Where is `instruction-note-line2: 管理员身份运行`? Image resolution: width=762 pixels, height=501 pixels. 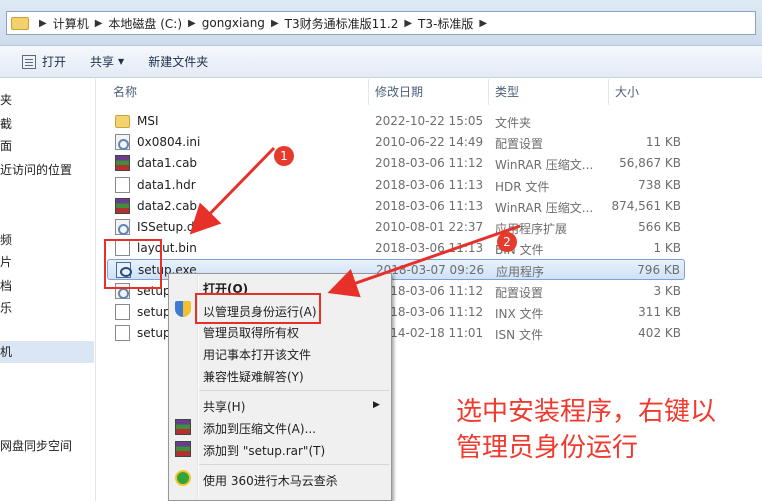 instruction-note-line2: 管理员身份运行 is located at coordinates (547, 448).